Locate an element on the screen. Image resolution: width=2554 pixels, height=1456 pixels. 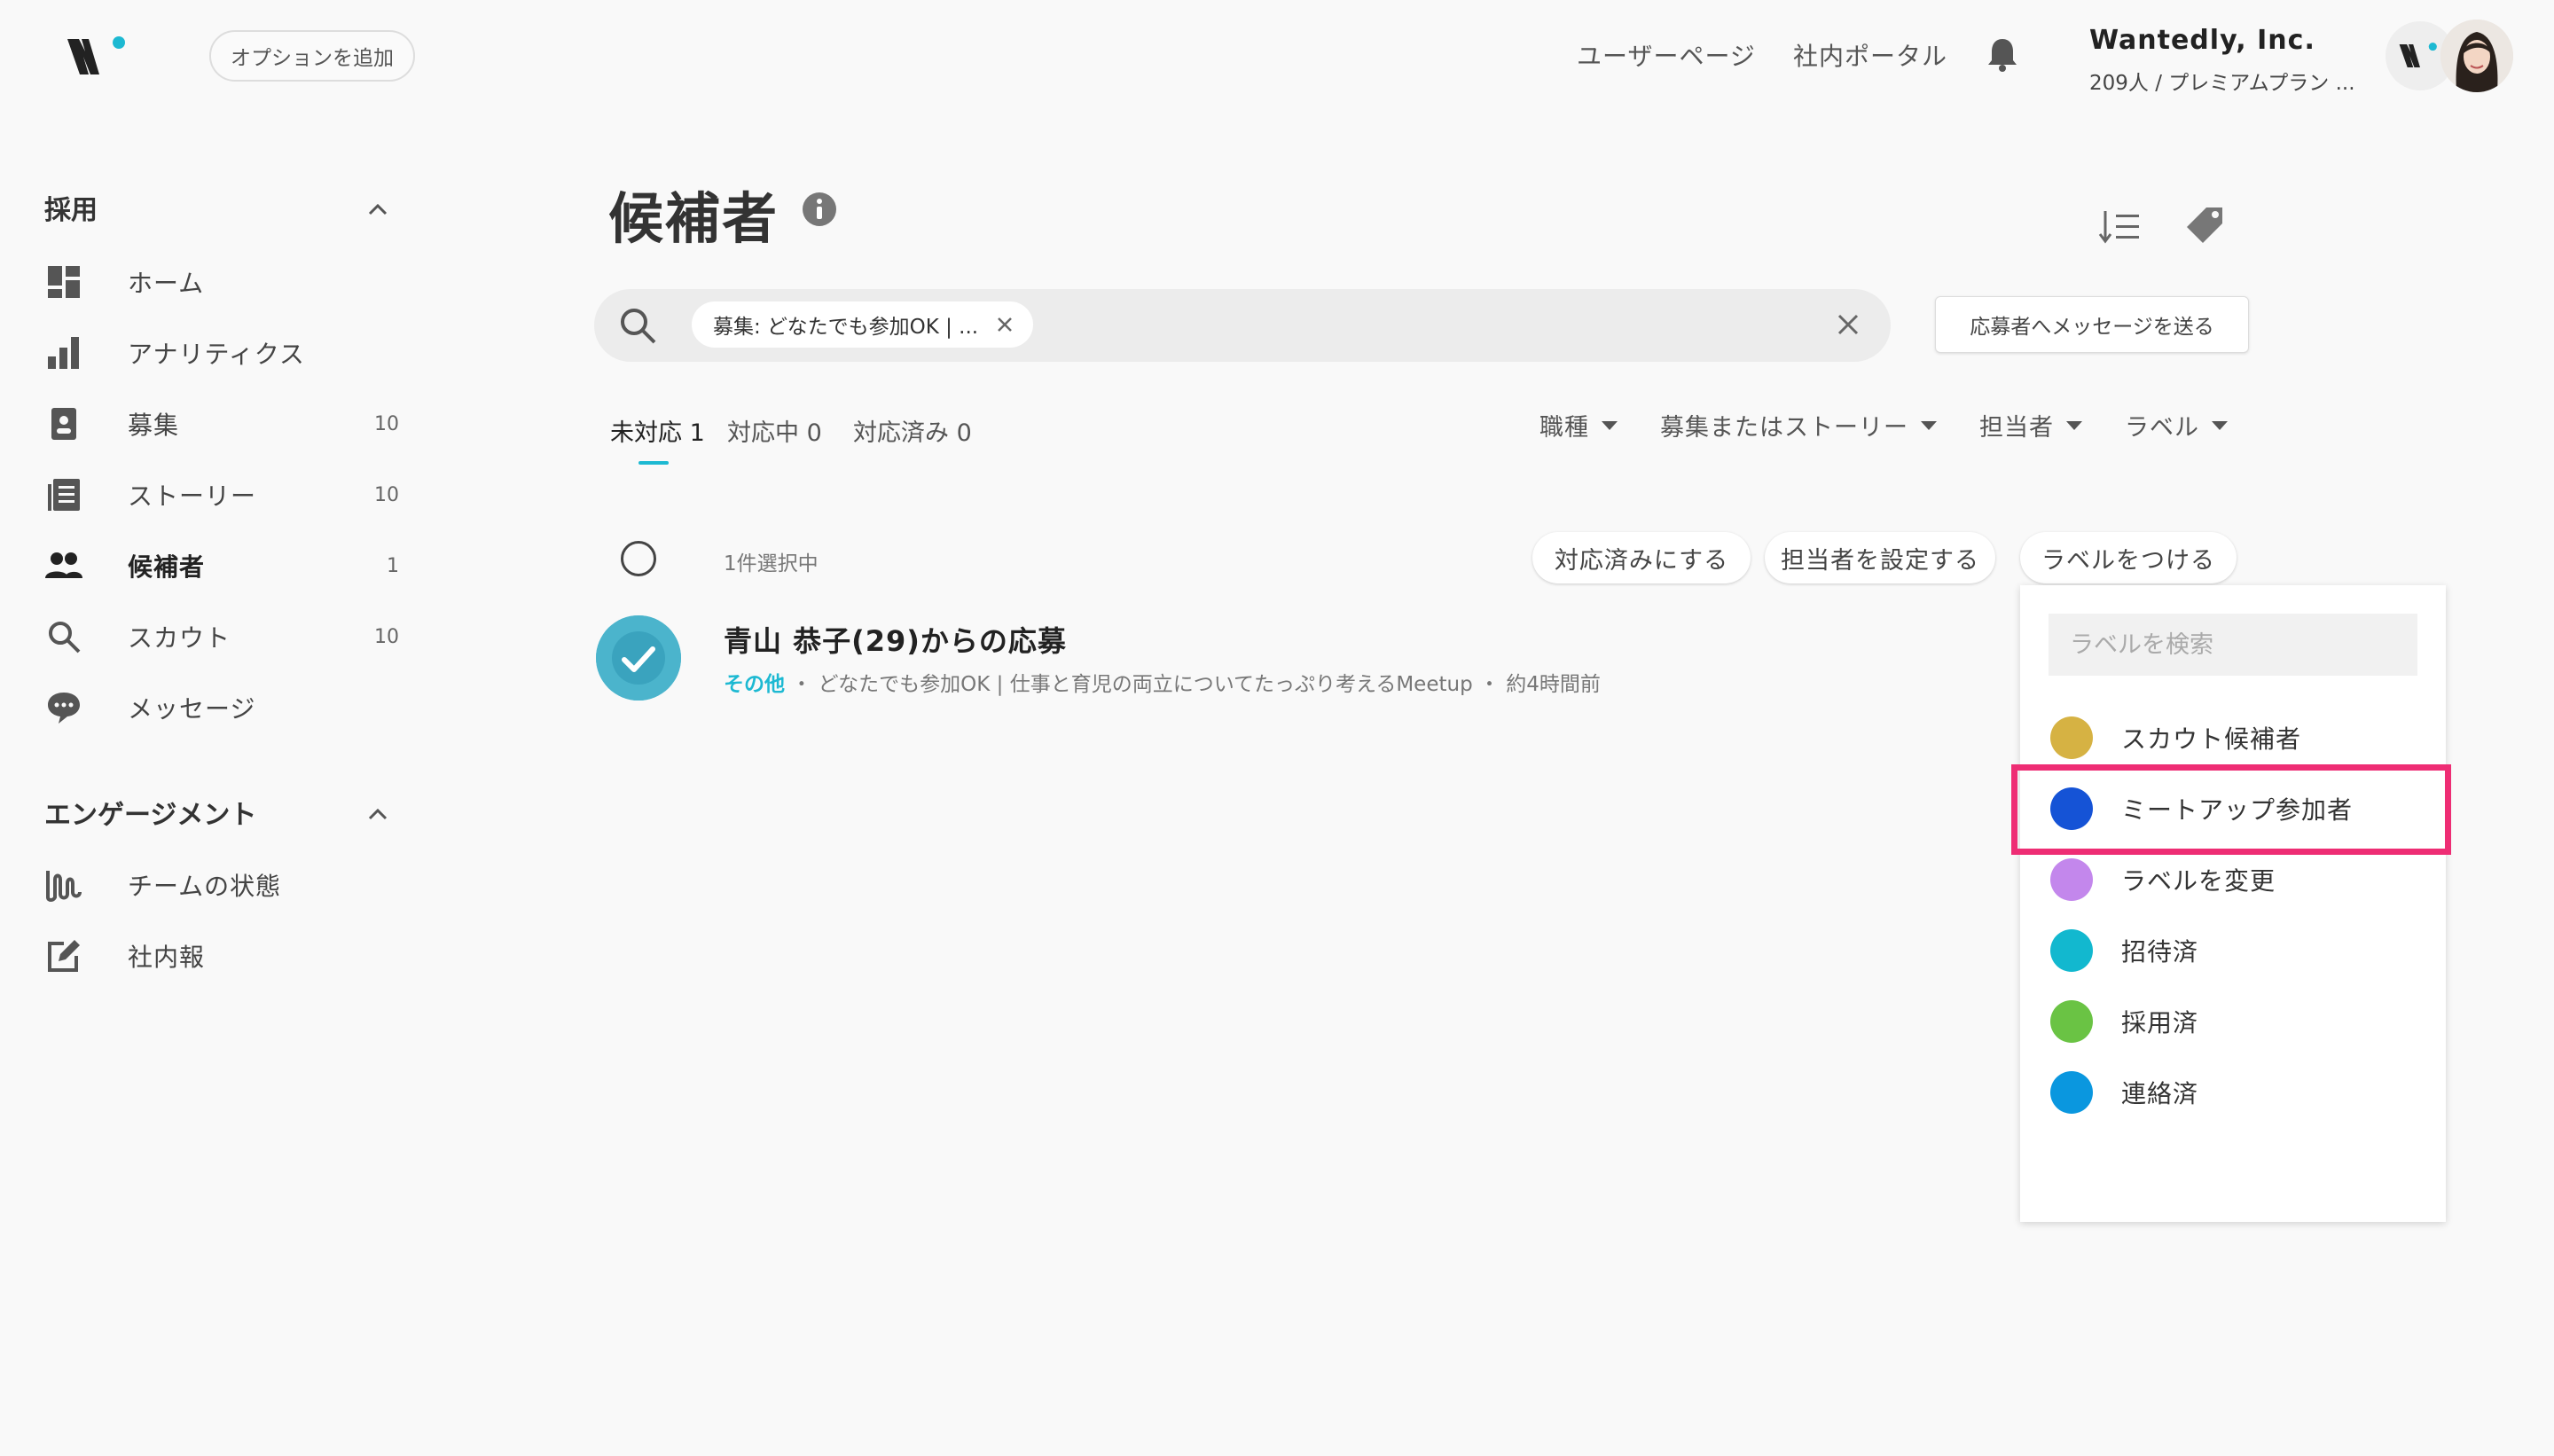
label-option-change: ラベルを変更 is located at coordinates (2233, 879).